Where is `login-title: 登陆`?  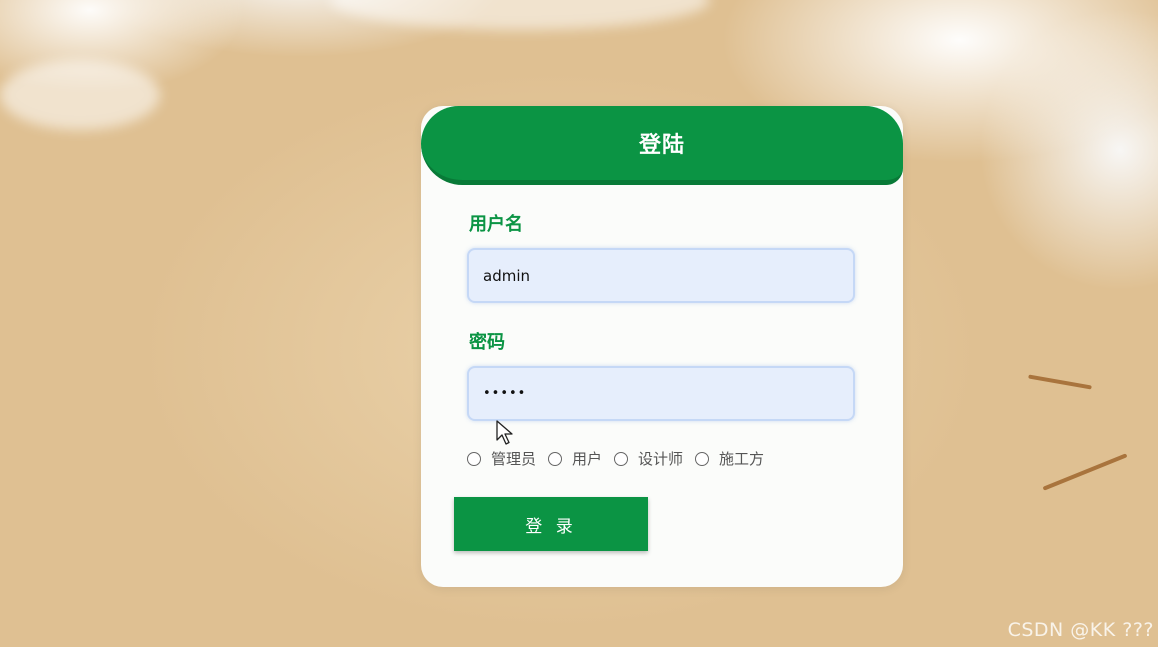
login-title: 登陆 is located at coordinates (661, 145).